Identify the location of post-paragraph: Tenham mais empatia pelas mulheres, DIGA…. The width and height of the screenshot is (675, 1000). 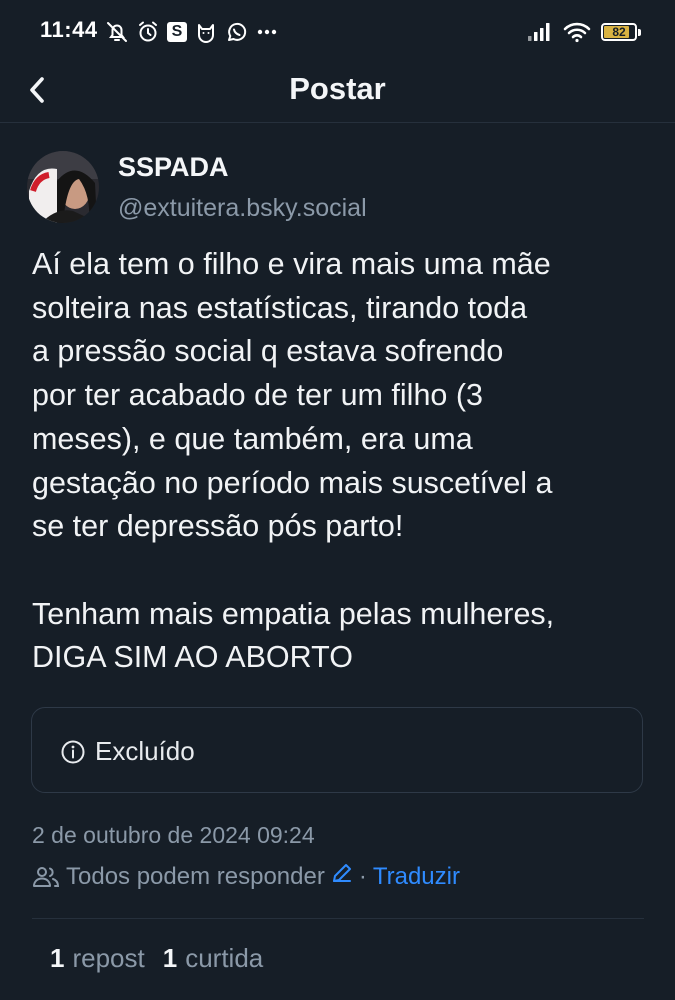
(293, 635).